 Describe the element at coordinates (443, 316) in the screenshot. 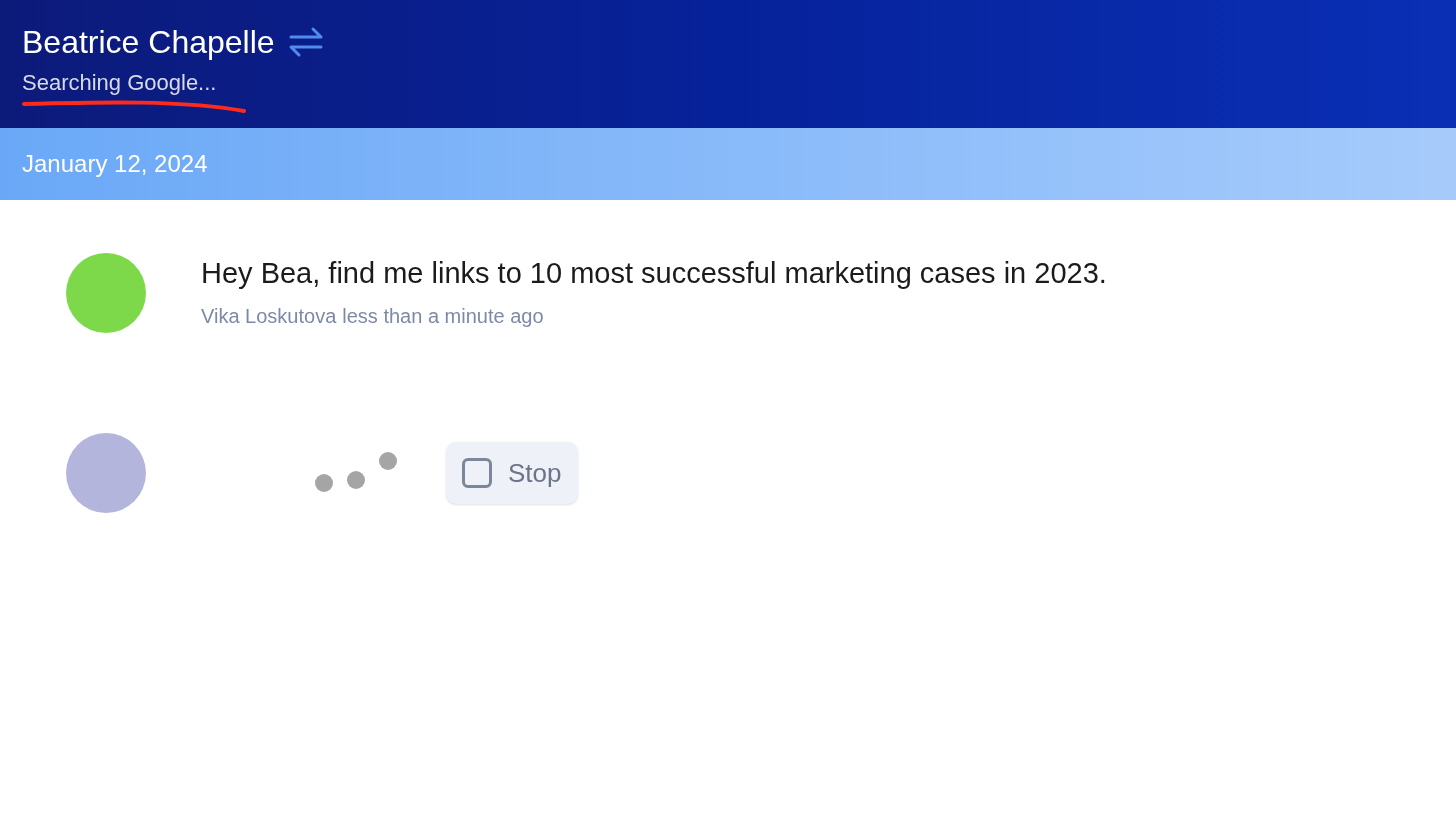

I see `timestamp: less than a minute ago` at that location.